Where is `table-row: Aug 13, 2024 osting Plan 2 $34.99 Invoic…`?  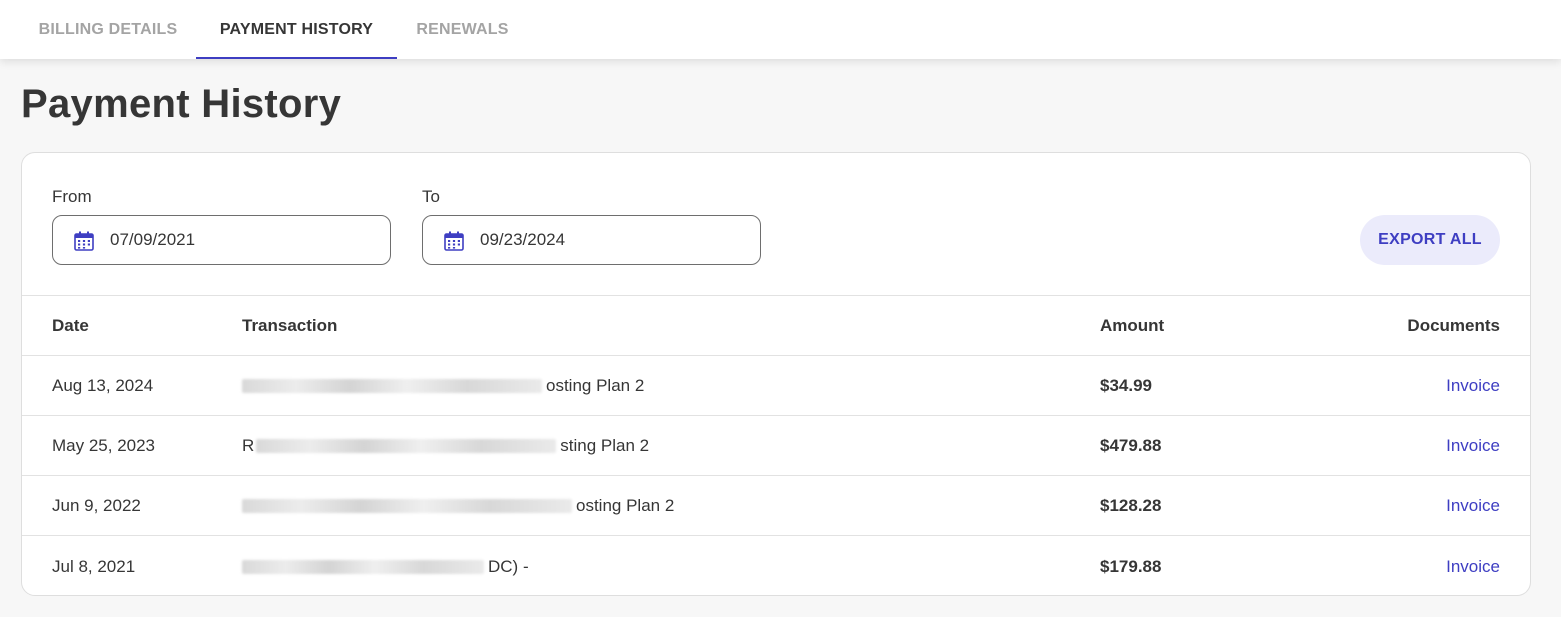 table-row: Aug 13, 2024 osting Plan 2 $34.99 Invoic… is located at coordinates (776, 386).